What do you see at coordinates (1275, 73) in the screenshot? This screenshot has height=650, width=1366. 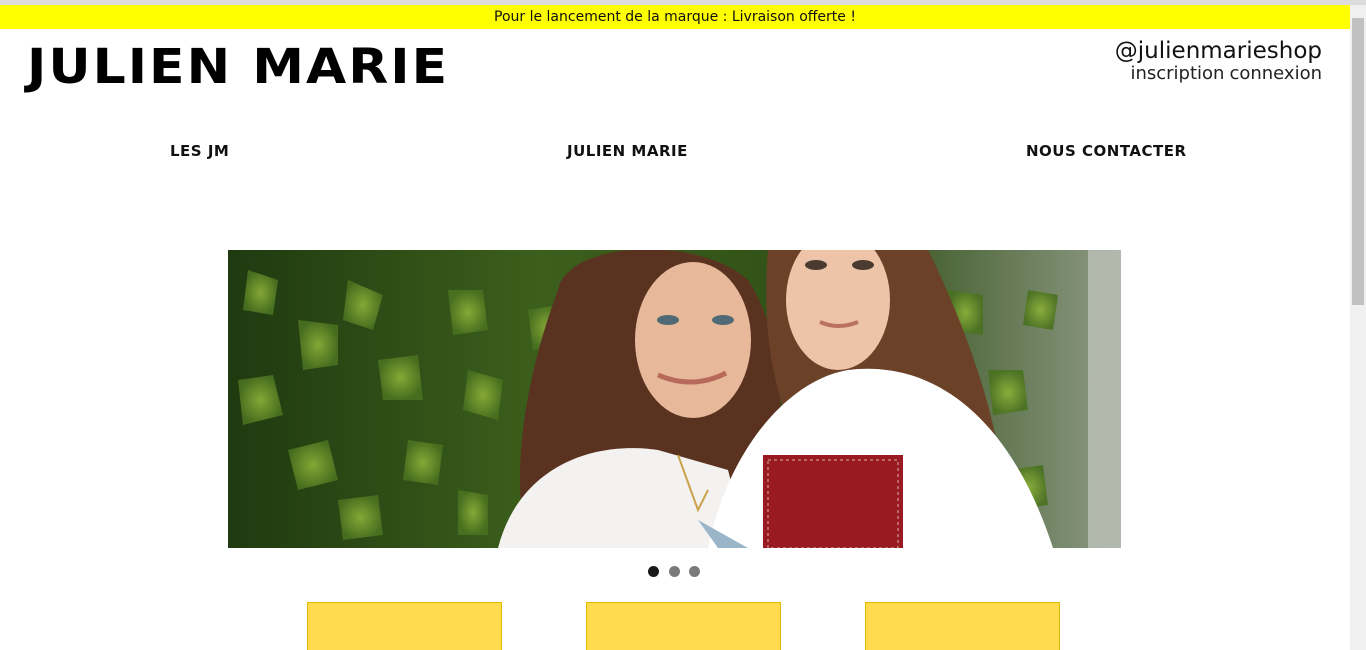 I see `login-link: connexion` at bounding box center [1275, 73].